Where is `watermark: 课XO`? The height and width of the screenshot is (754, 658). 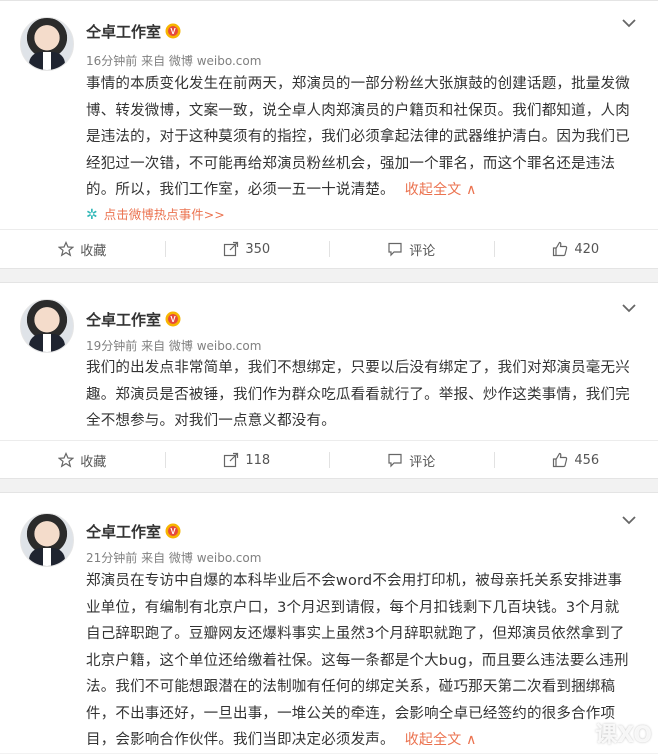 watermark: 课XO is located at coordinates (623, 733).